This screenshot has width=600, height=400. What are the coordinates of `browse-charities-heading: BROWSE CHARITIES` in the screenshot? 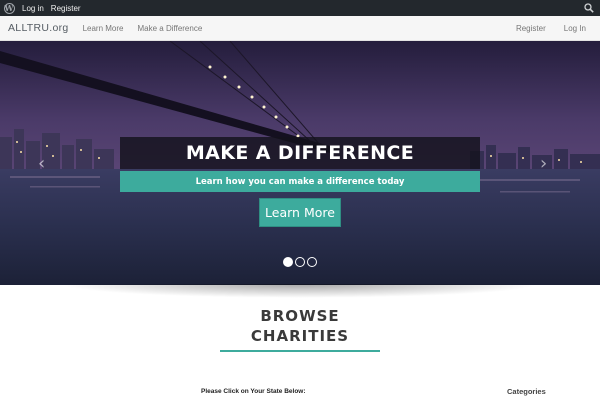 It's located at (300, 326).